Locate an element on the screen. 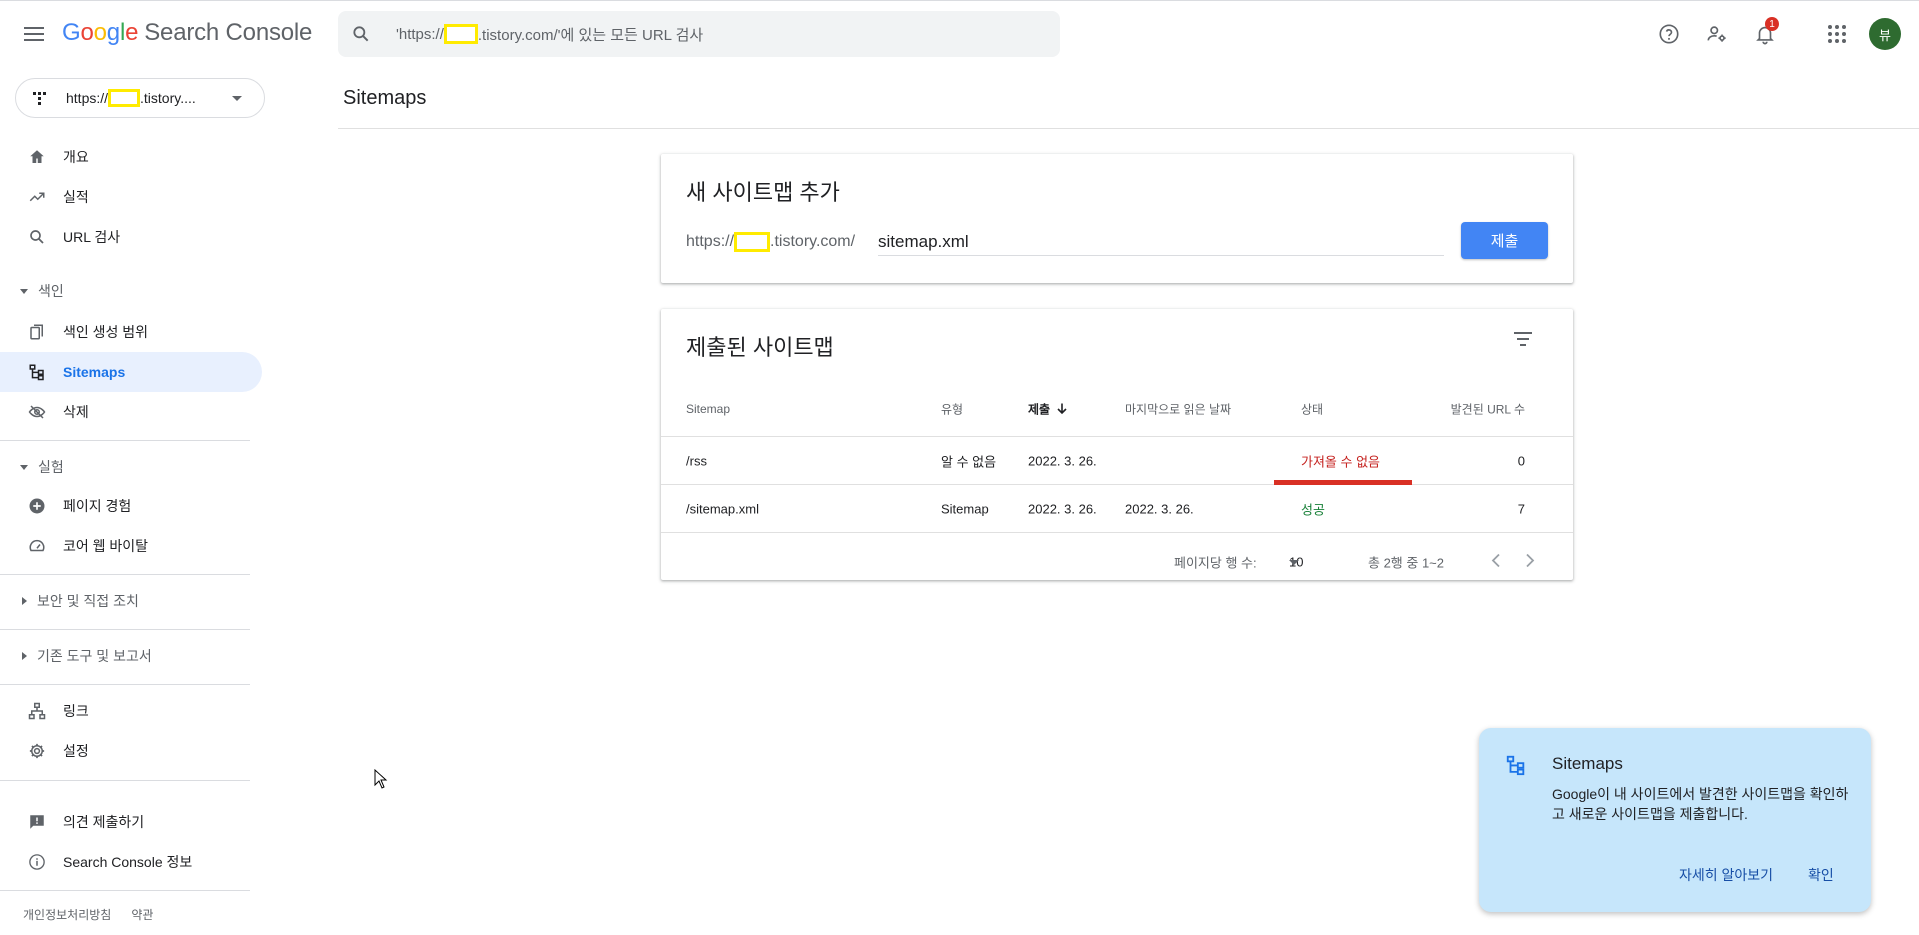  sidebar-item-settings: 설정 is located at coordinates (131, 751).